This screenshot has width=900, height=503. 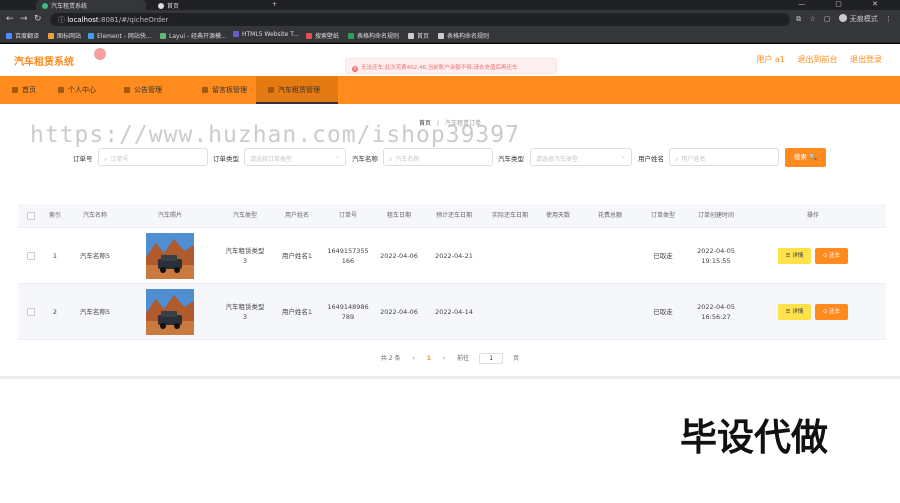 What do you see at coordinates (38, 19) in the screenshot?
I see `reload-icon: ↻` at bounding box center [38, 19].